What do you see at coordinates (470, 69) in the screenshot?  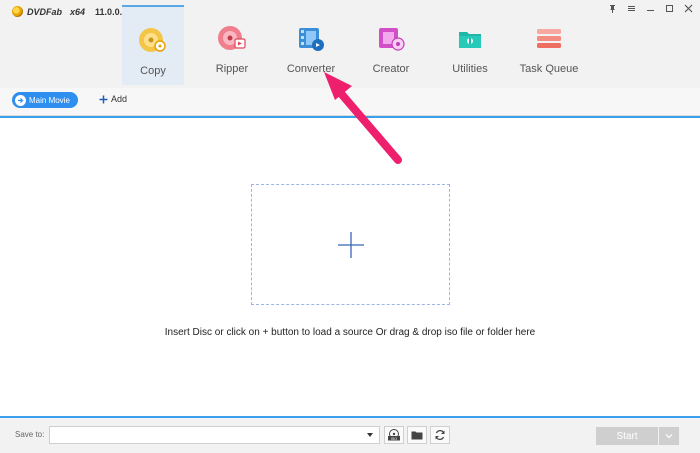 I see `module-label: Utilities` at bounding box center [470, 69].